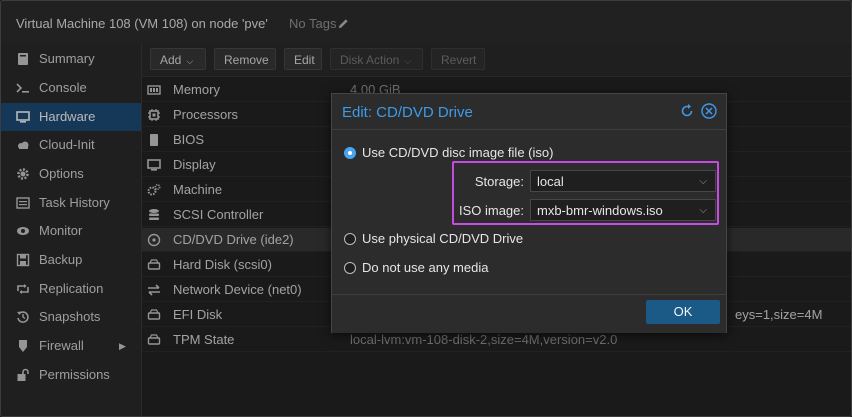  I want to click on radio-no-media, so click(350, 268).